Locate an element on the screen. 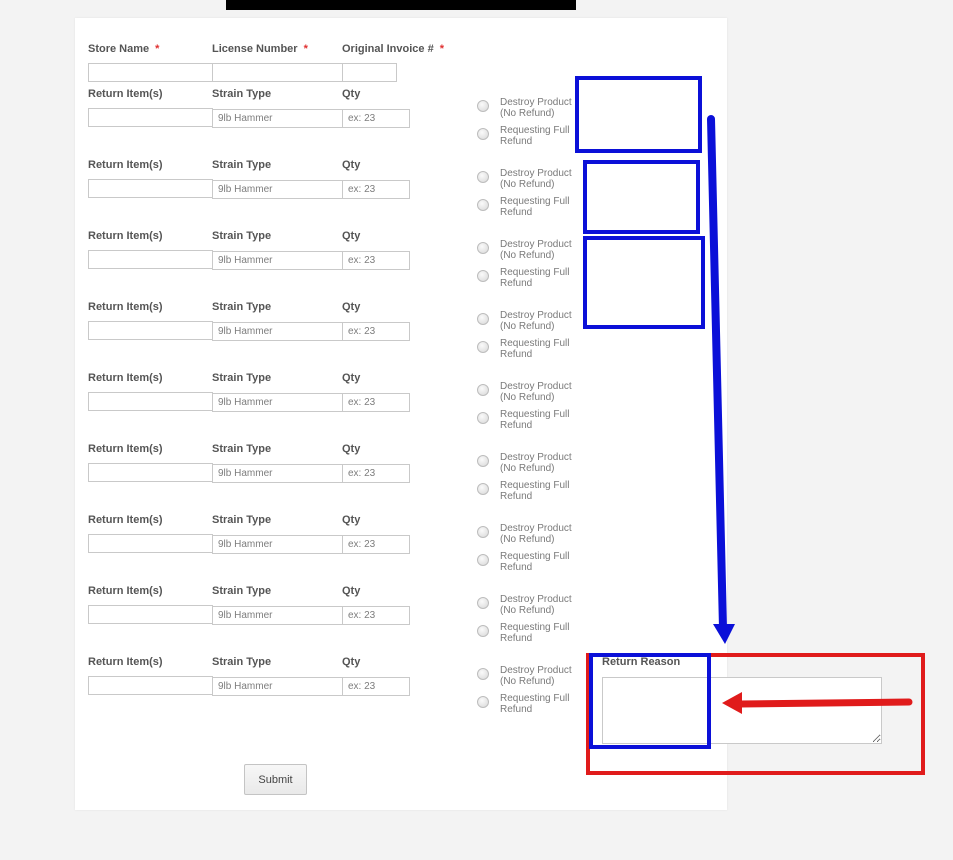 The width and height of the screenshot is (953, 860). top-black-bar is located at coordinates (401, 5).